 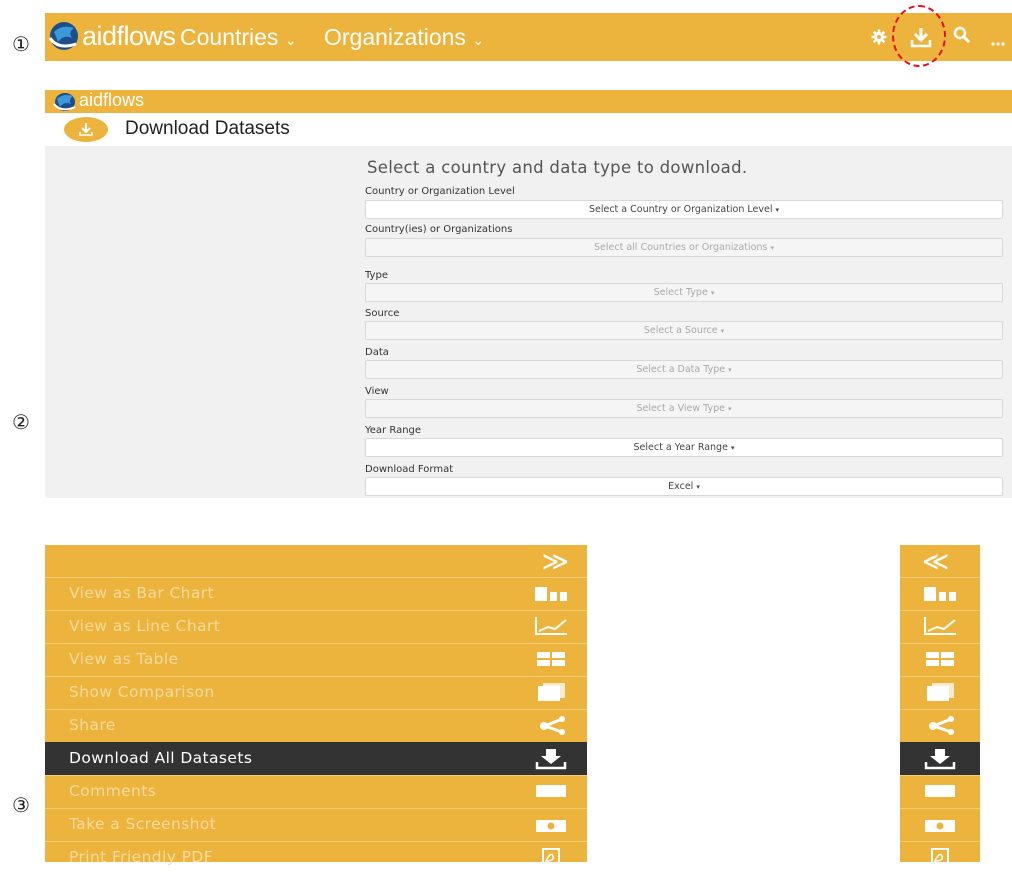 I want to click on select-value: Excel, so click(x=681, y=486).